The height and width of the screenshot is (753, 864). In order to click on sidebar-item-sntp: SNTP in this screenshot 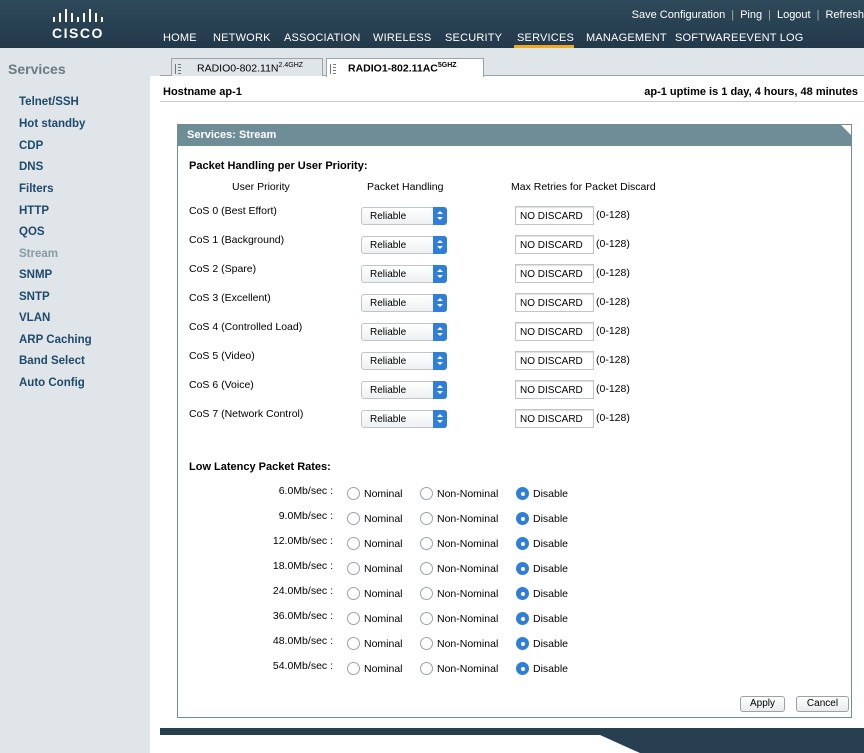, I will do `click(34, 297)`.